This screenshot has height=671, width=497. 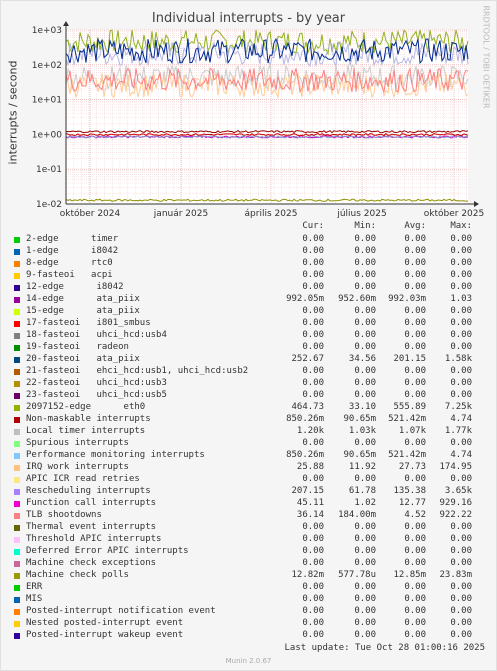 I want to click on legend-label: MIS, so click(x=34, y=599).